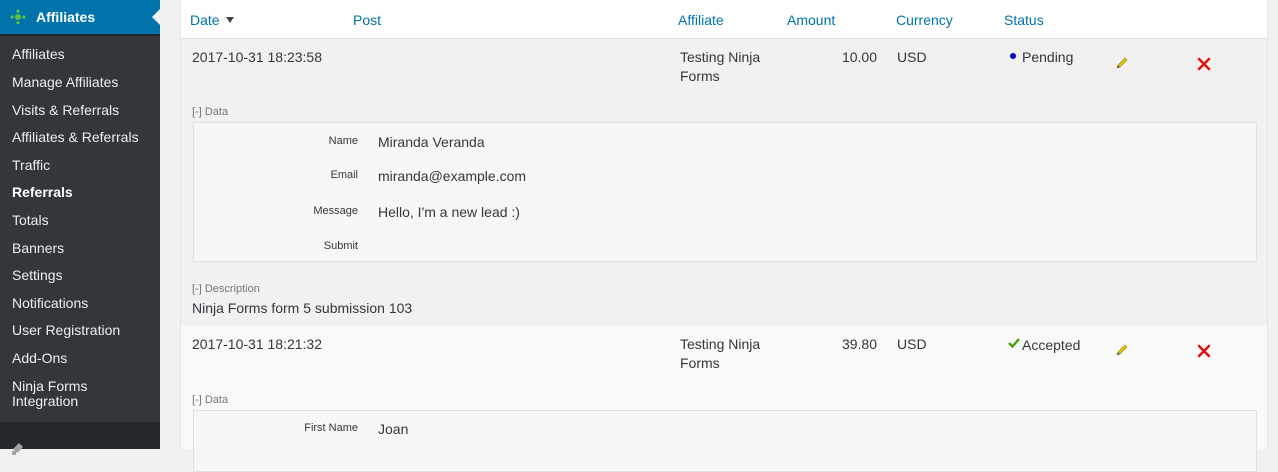  What do you see at coordinates (924, 20) in the screenshot?
I see `column-header-currency: Currency` at bounding box center [924, 20].